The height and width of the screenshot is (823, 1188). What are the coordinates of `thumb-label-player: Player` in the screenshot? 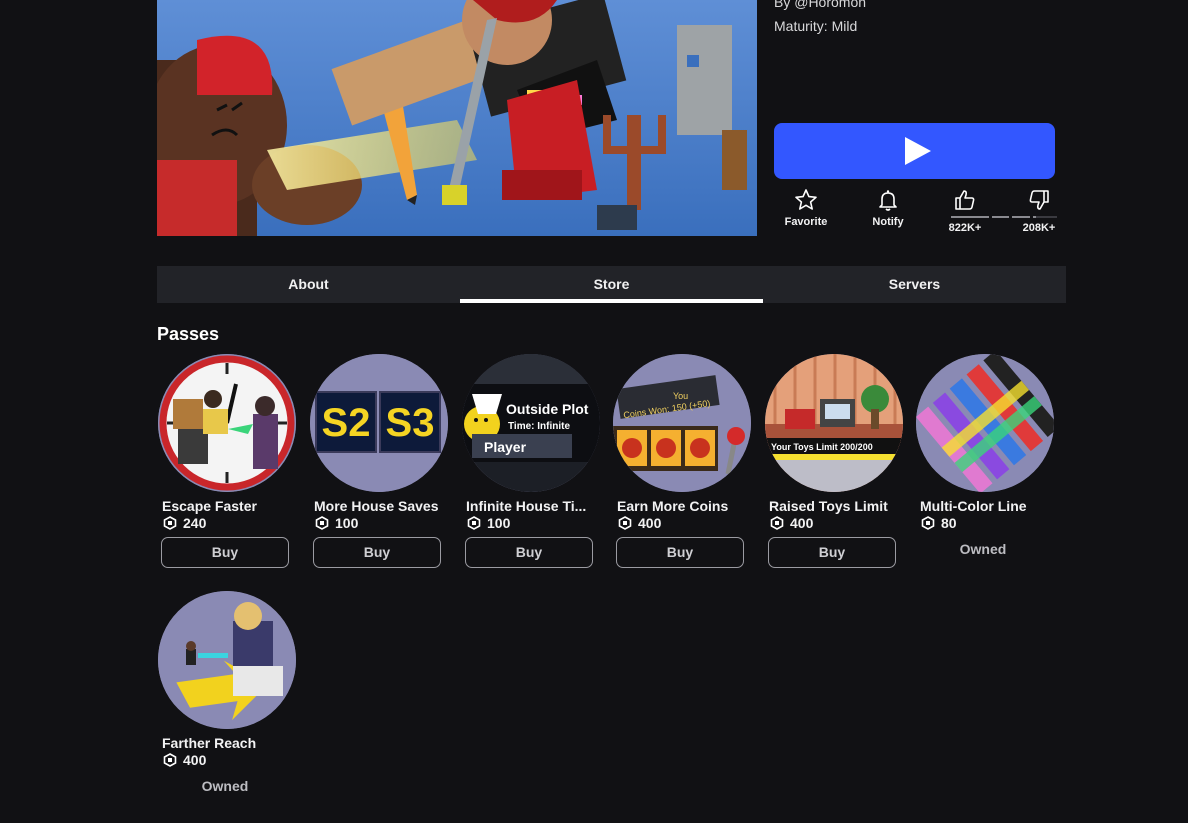 It's located at (505, 447).